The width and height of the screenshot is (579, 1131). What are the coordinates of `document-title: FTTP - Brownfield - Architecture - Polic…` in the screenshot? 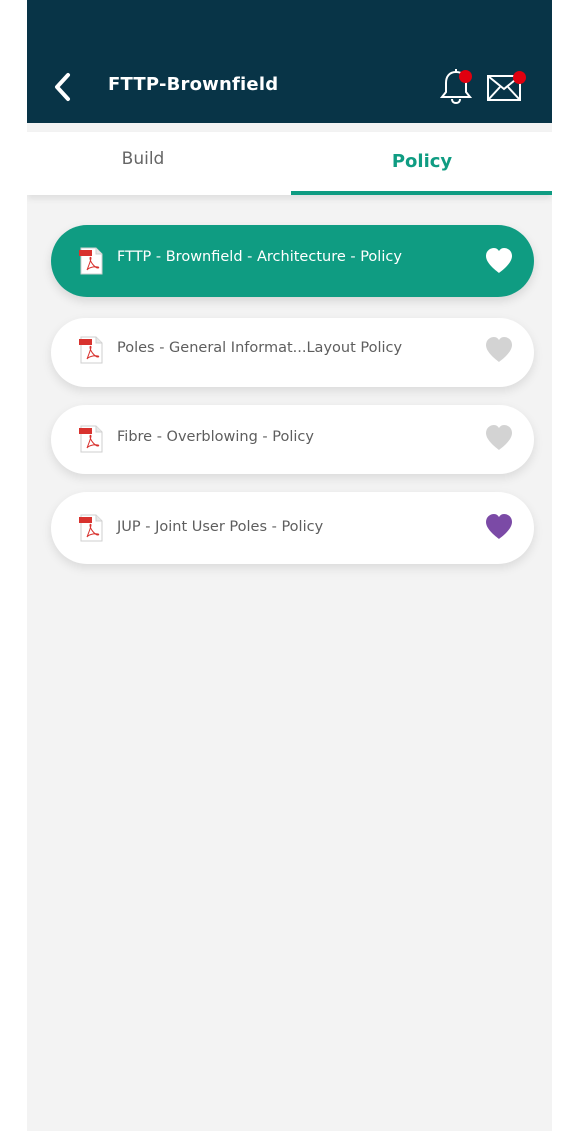 It's located at (259, 257).